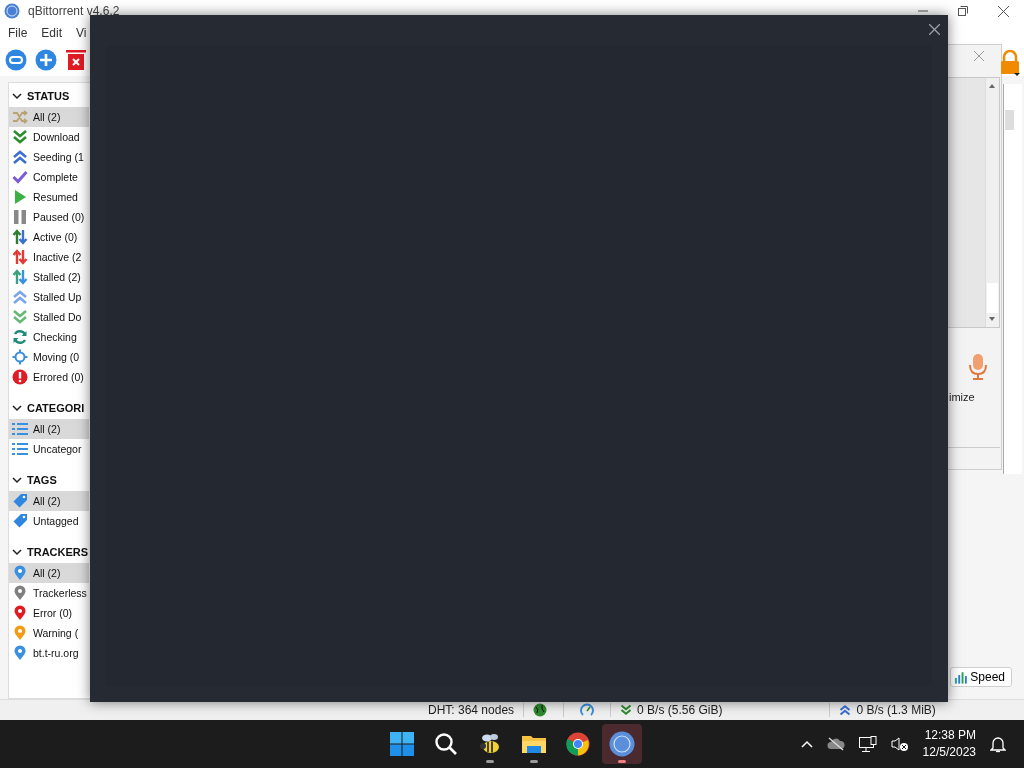  What do you see at coordinates (896, 710) in the screenshot?
I see `upload-speed: 0 B/s (1.3 MiB)` at bounding box center [896, 710].